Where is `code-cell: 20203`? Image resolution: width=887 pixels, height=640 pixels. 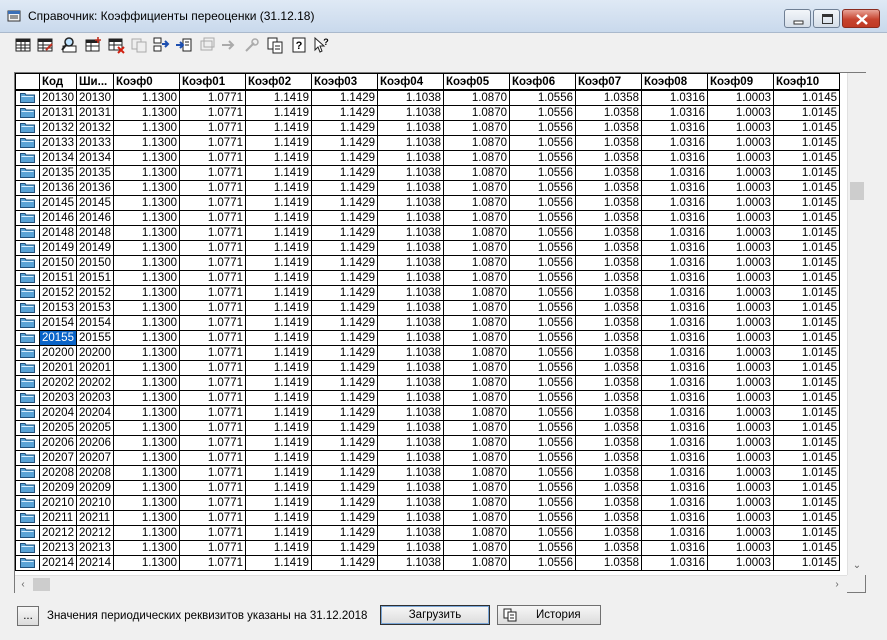 code-cell: 20203 is located at coordinates (58, 398).